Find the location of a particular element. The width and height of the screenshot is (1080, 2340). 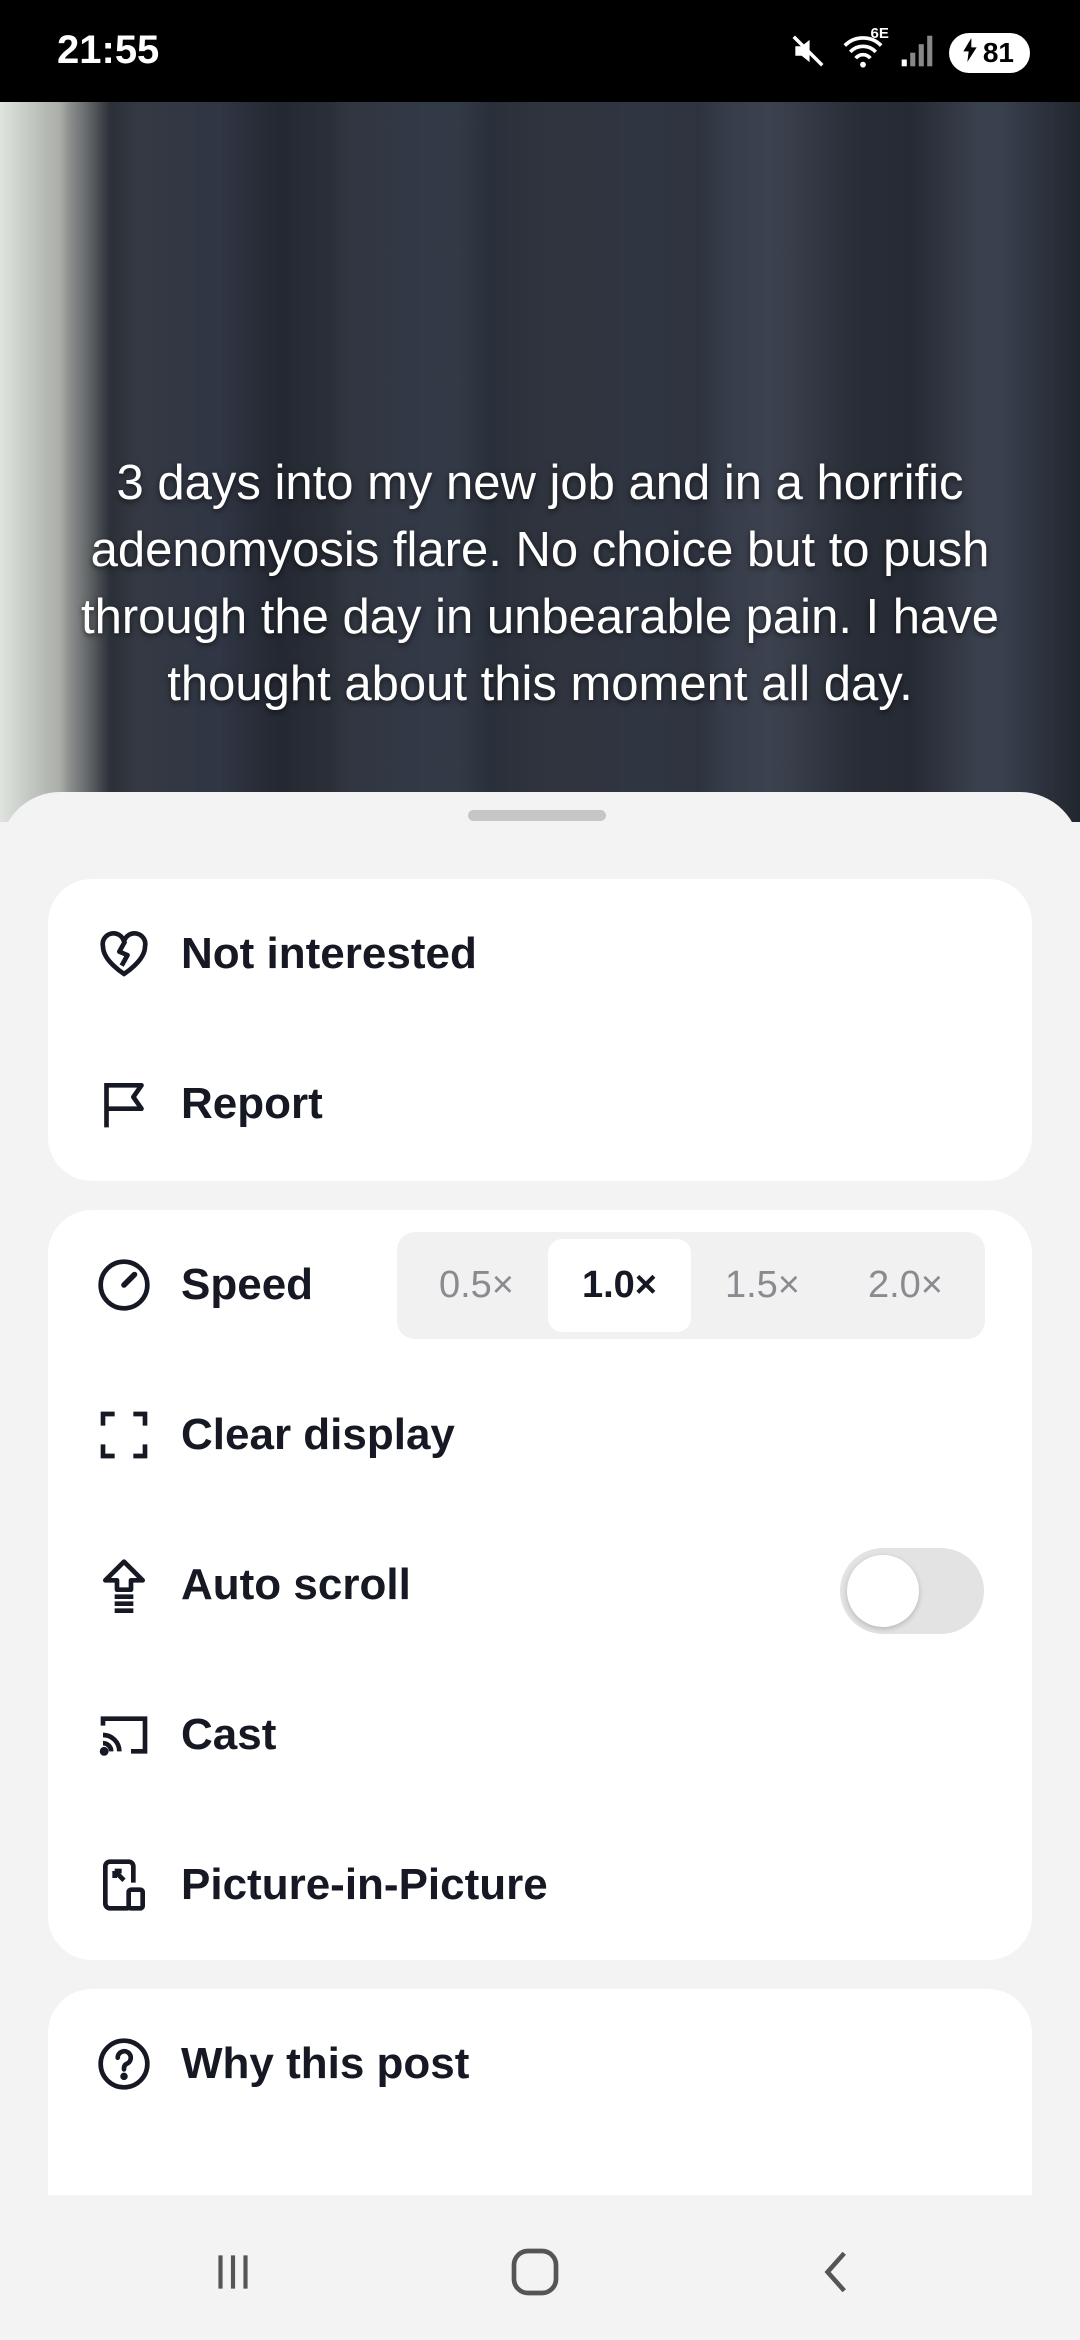

mute-icon is located at coordinates (808, 53).